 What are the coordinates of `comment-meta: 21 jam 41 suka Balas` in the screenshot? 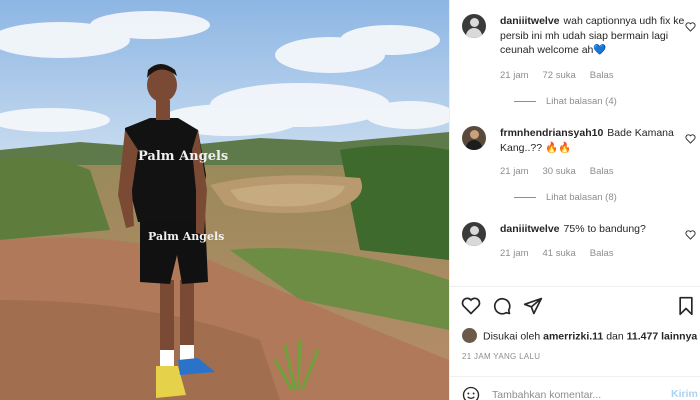 It's located at (564, 253).